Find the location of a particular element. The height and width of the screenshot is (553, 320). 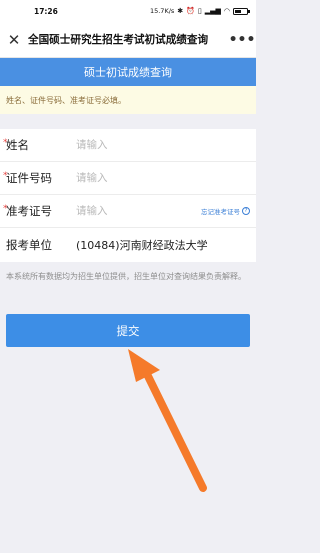

exam-number-row: * 准考证号 忘记准考证号 ? is located at coordinates (128, 211).